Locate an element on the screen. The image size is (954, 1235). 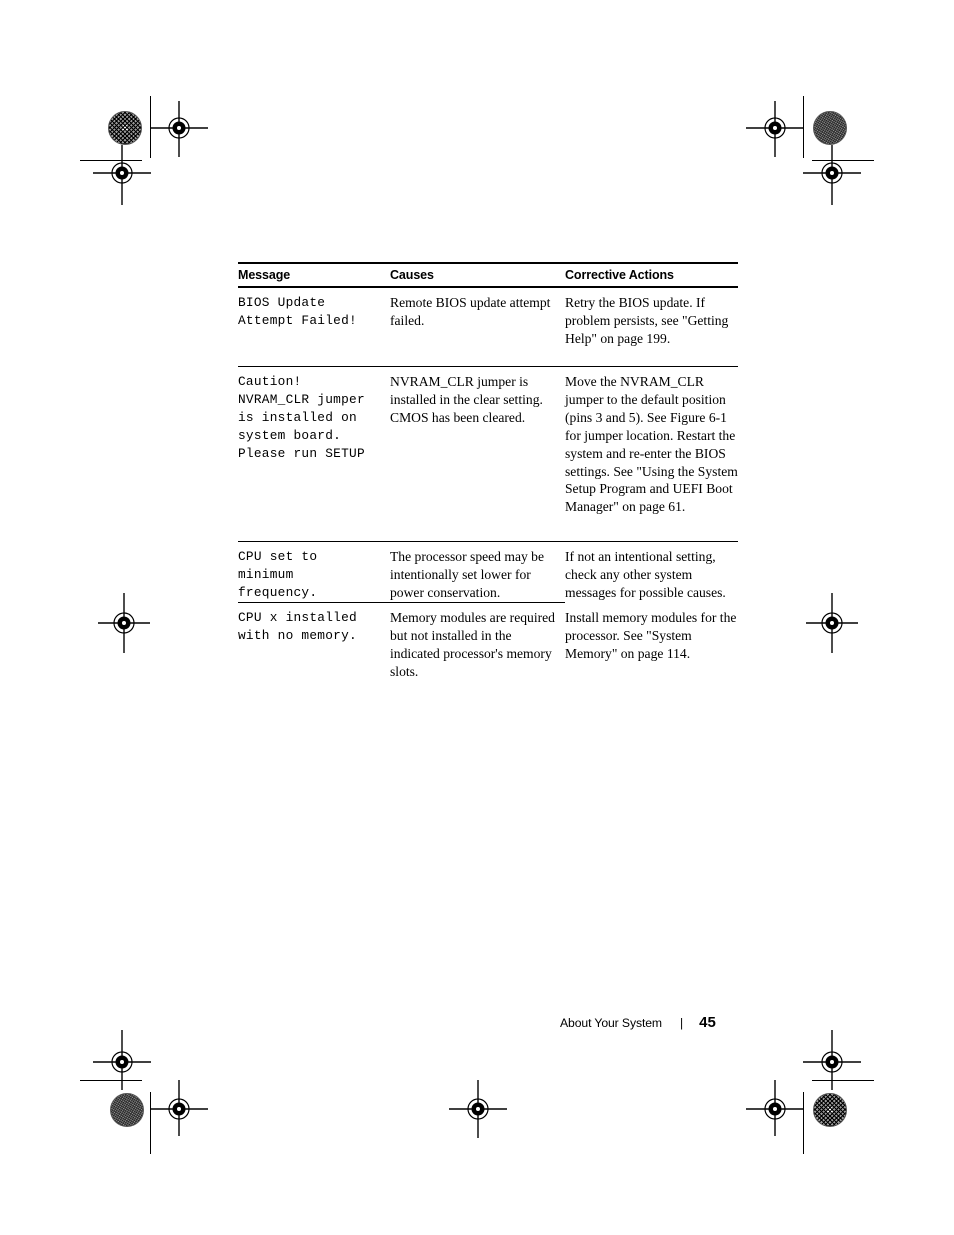
cell-message: CPU set to minimum frequency. is located at coordinates (278, 574).